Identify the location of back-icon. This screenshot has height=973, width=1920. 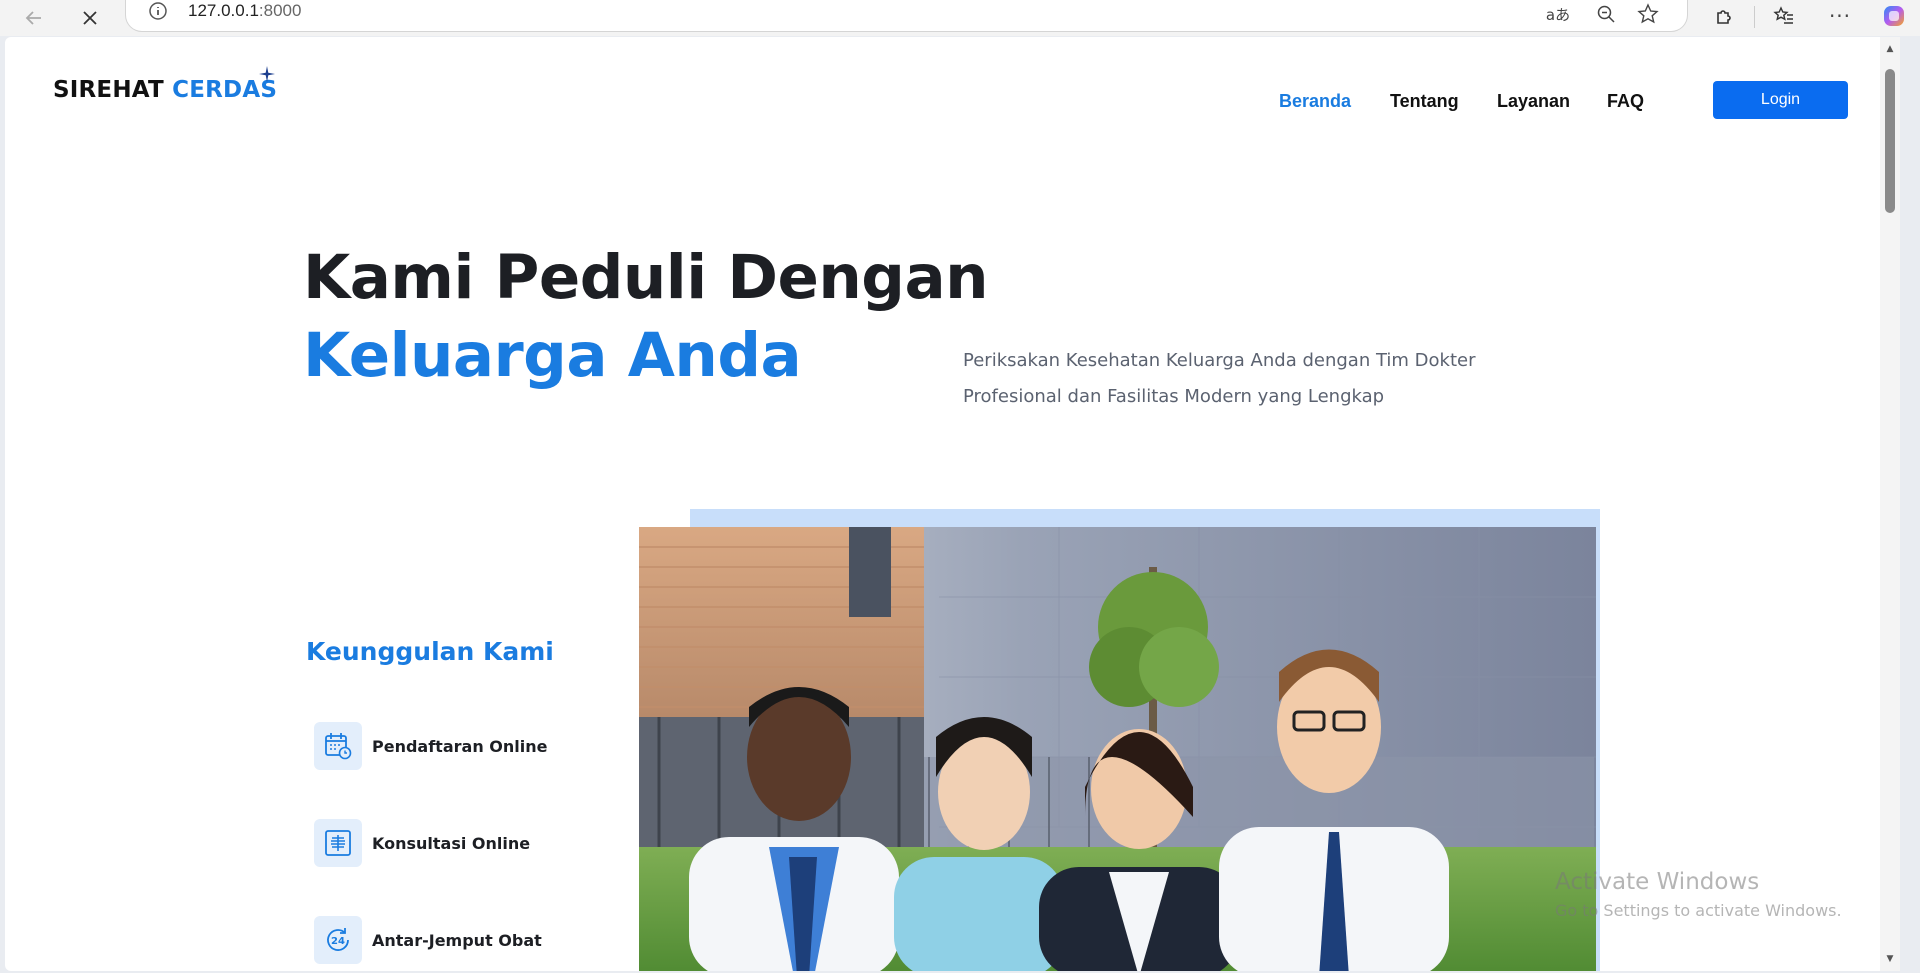
(34, 18).